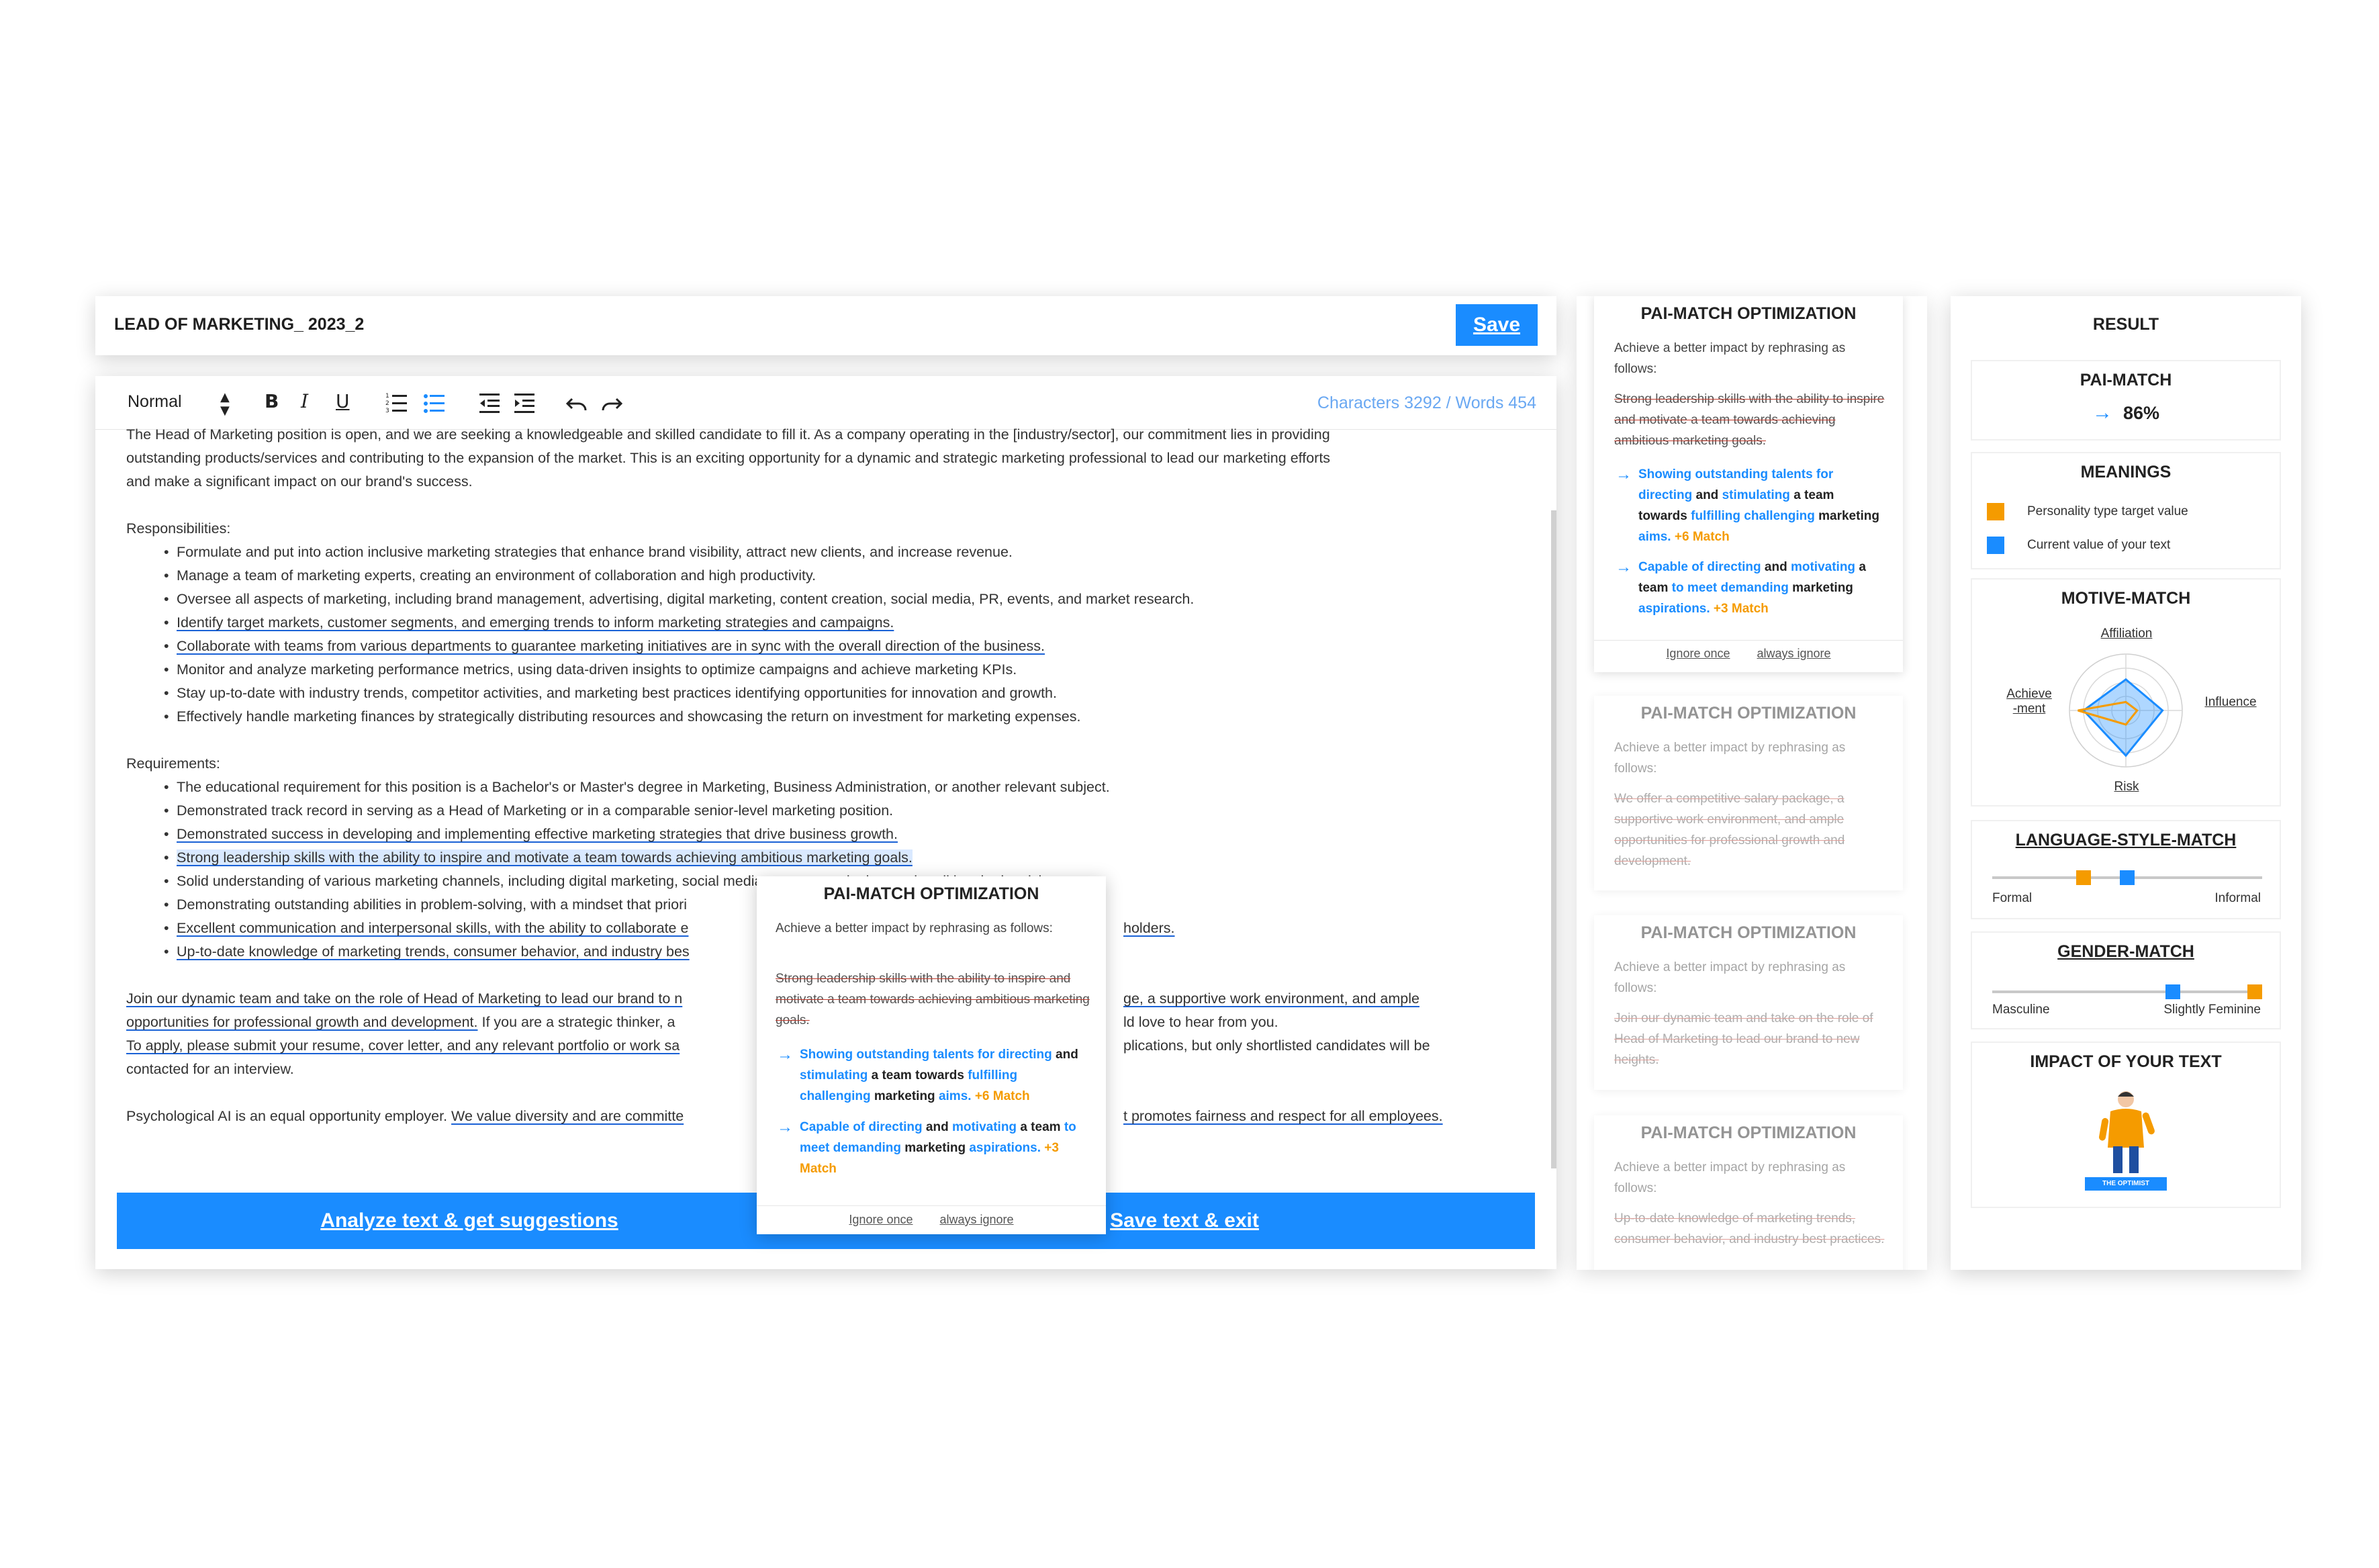  I want to click on motive-label-part: Achieve, so click(2029, 694).